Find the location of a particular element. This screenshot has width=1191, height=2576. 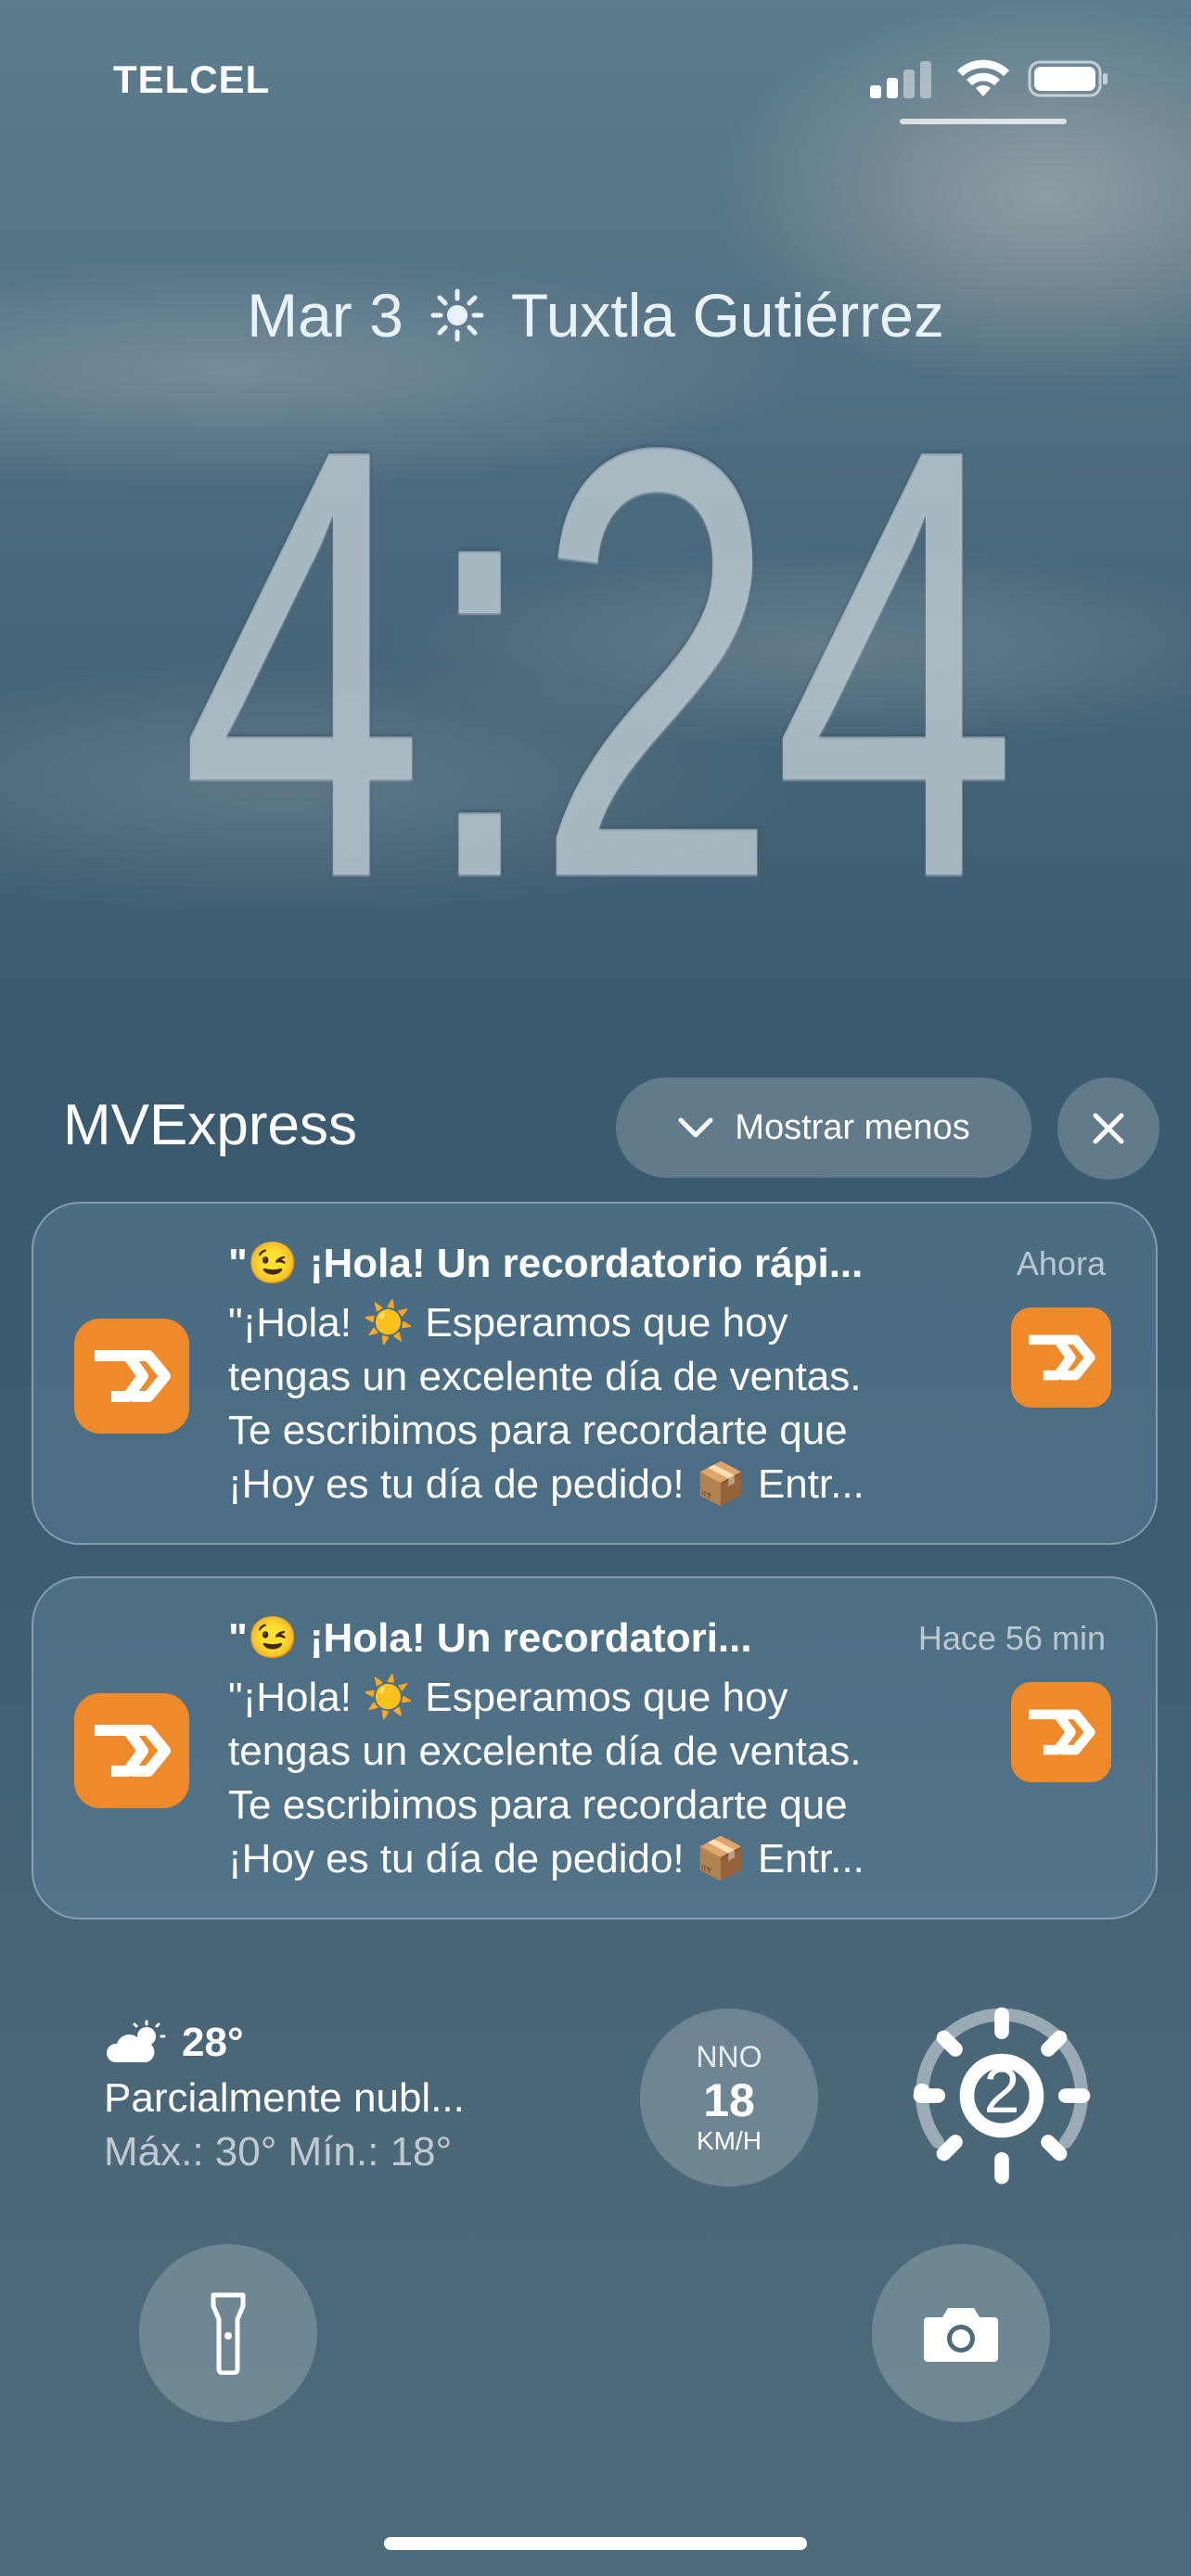

wind-widget: NNO 18 KM/H is located at coordinates (729, 2098).